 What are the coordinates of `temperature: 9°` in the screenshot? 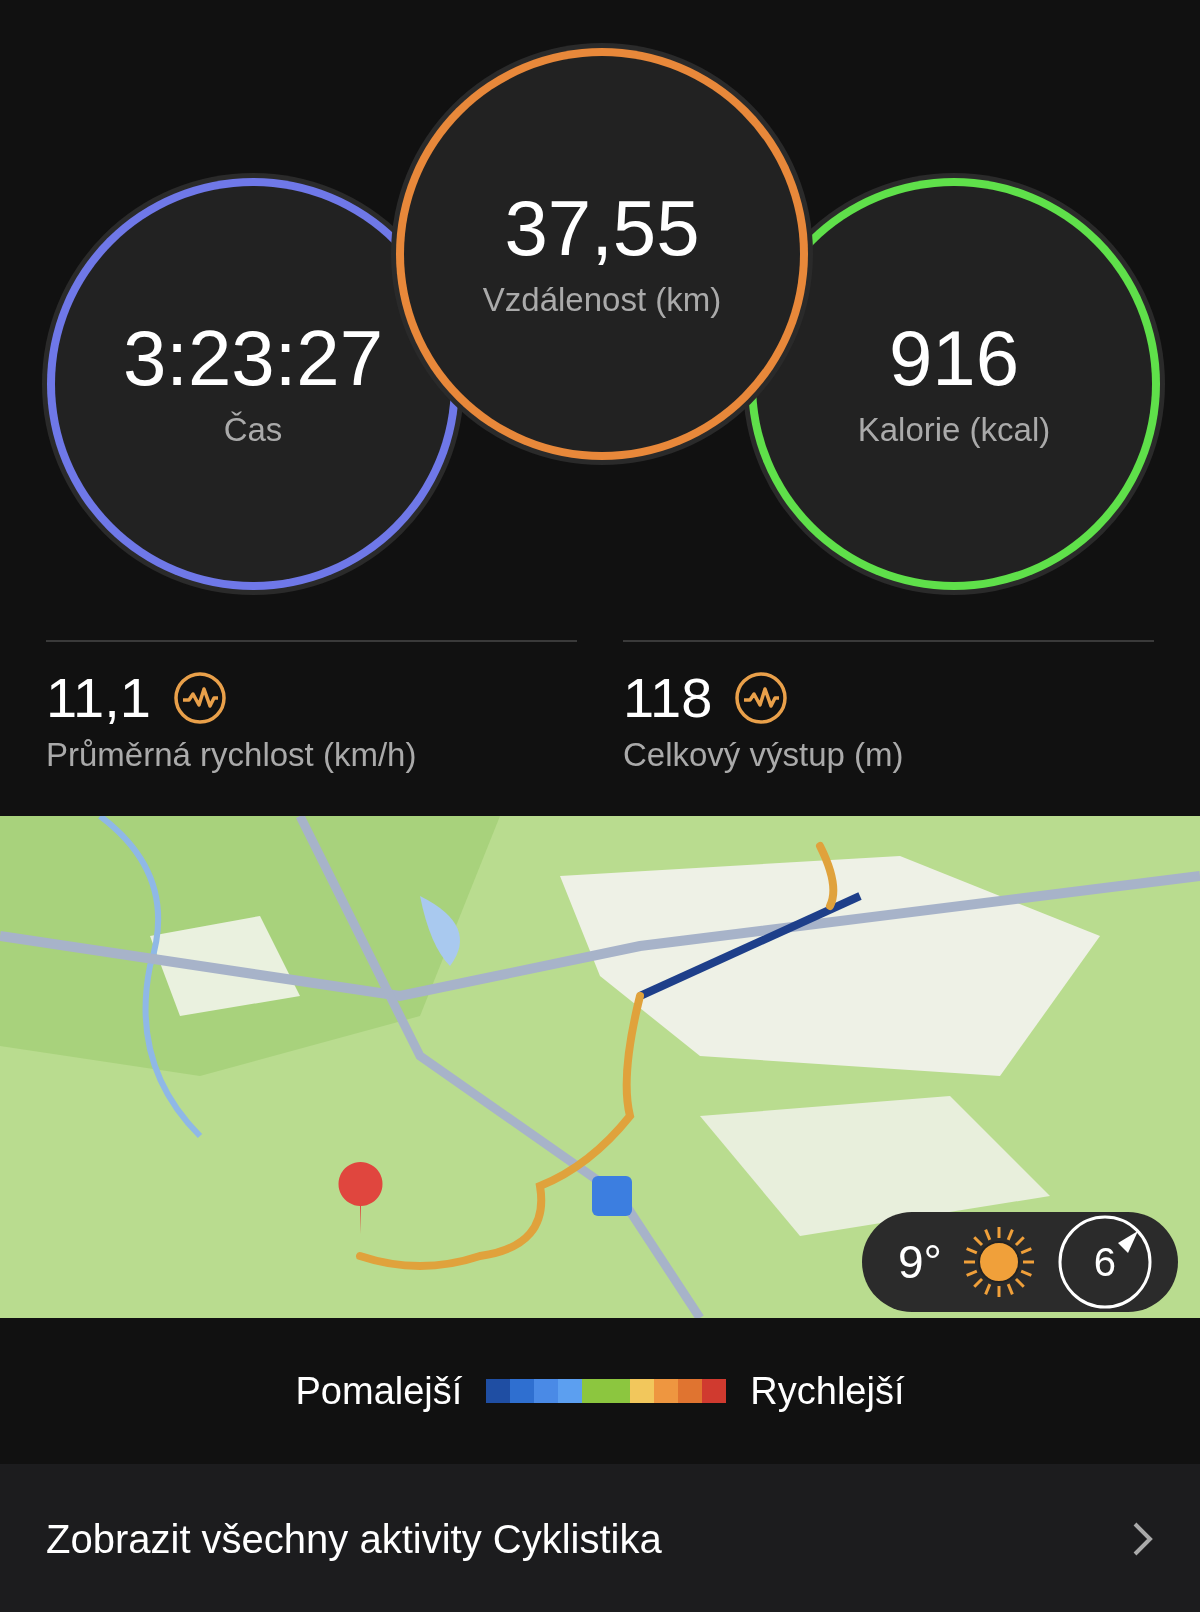 It's located at (920, 1262).